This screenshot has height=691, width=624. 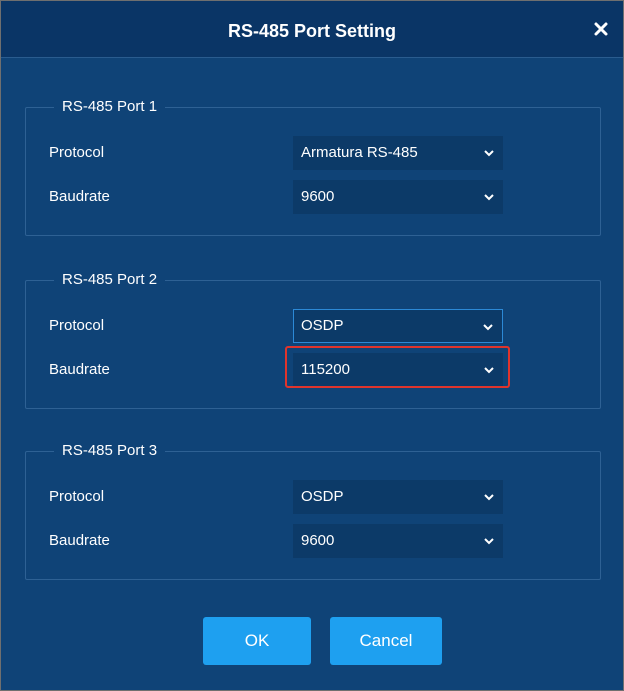 What do you see at coordinates (79, 196) in the screenshot?
I see `port-1-baudrate-label: Baudrate` at bounding box center [79, 196].